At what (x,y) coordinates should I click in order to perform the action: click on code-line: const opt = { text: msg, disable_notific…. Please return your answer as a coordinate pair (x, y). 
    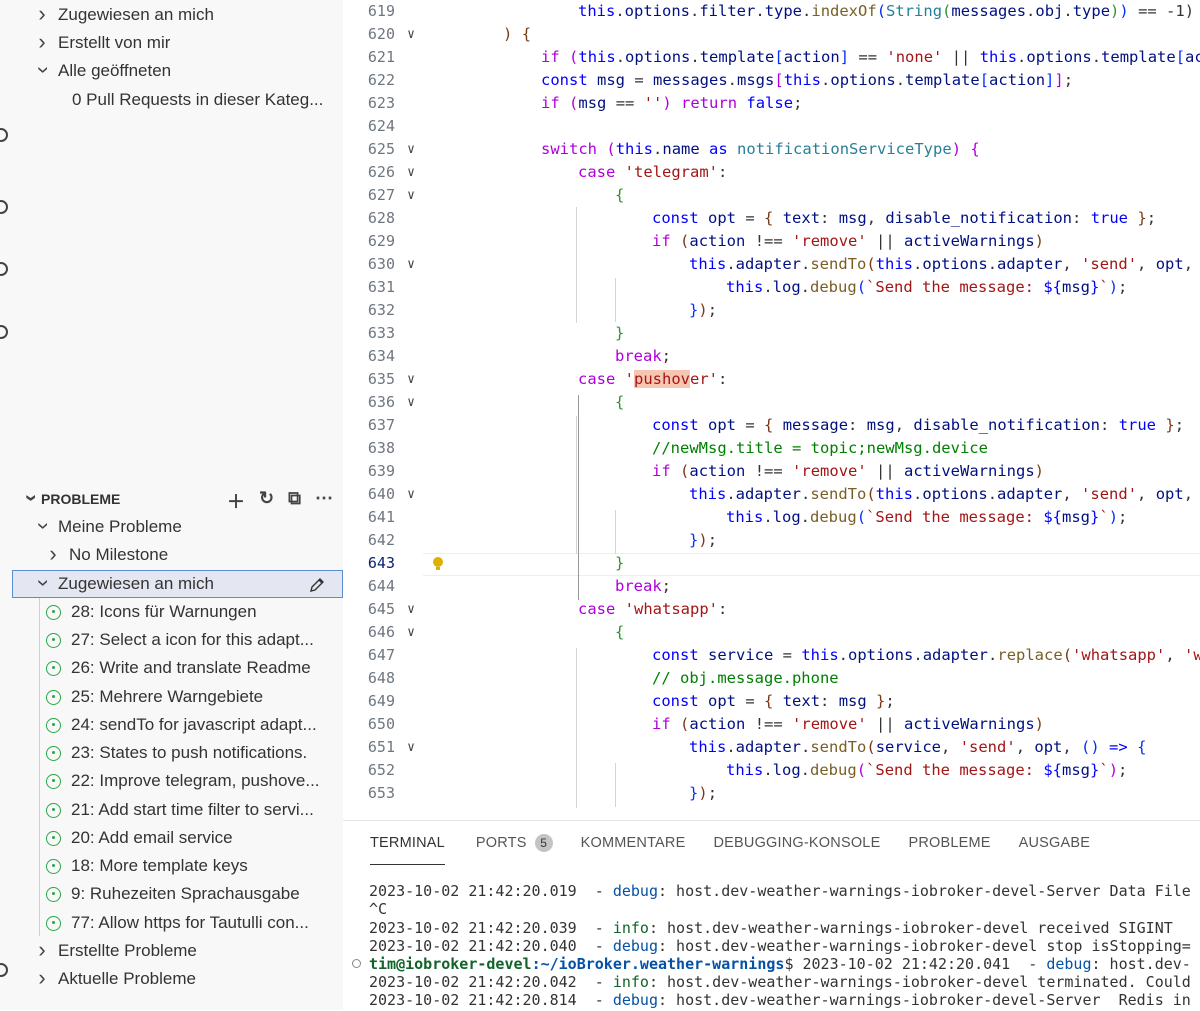
    Looking at the image, I should click on (904, 218).